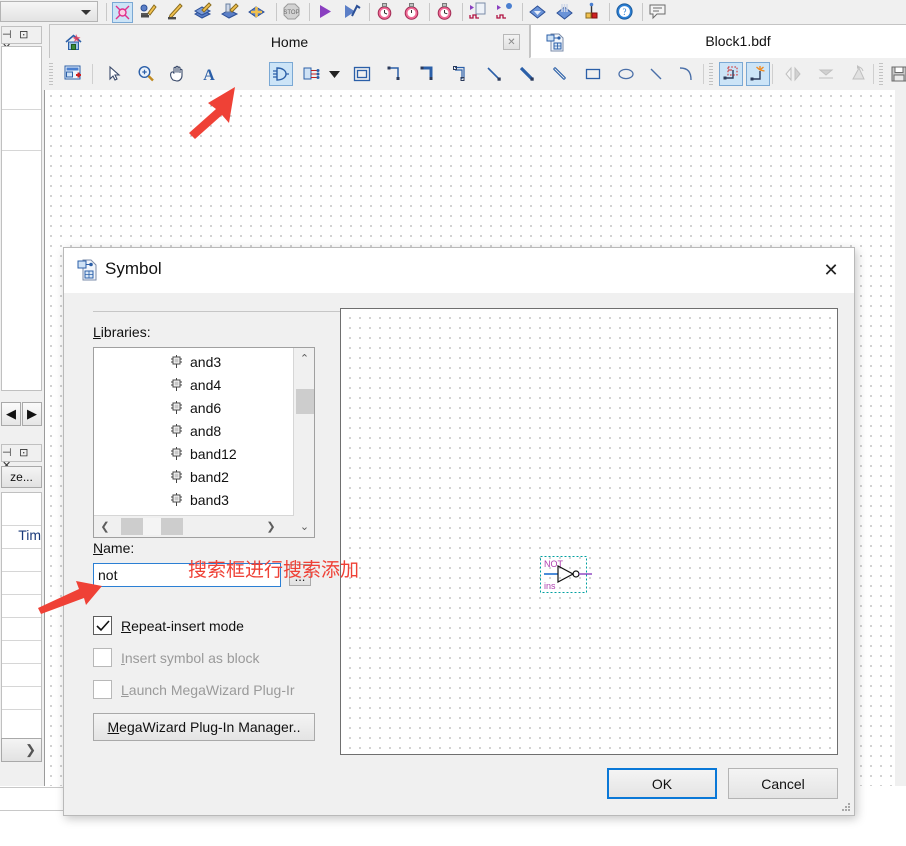 The height and width of the screenshot is (846, 906). I want to click on pin-tool-icon, so click(312, 74).